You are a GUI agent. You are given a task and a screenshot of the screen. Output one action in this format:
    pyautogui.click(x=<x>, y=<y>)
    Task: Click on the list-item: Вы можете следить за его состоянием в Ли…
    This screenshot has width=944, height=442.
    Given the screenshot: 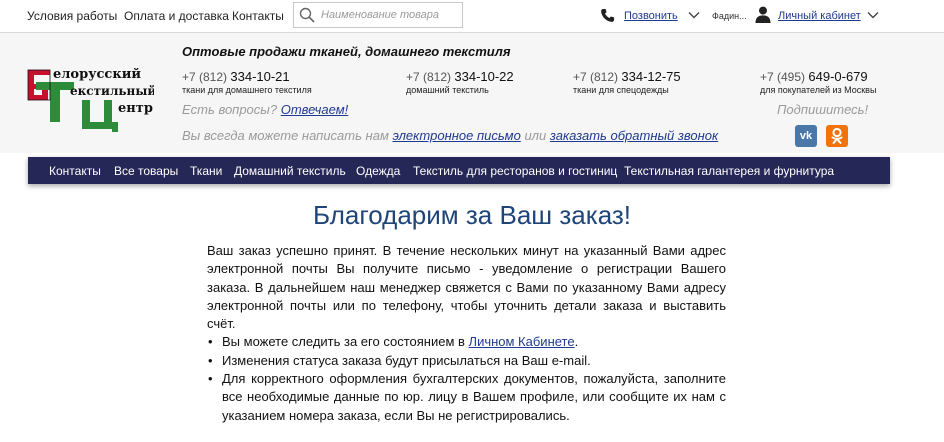 What is the action you would take?
    pyautogui.click(x=466, y=342)
    